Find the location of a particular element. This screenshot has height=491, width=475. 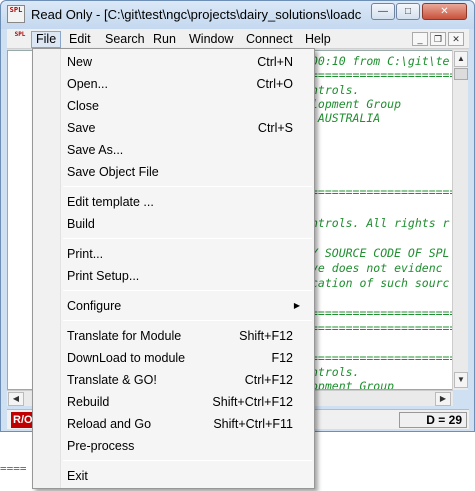

menu-item-close: Close is located at coordinates (173, 106).